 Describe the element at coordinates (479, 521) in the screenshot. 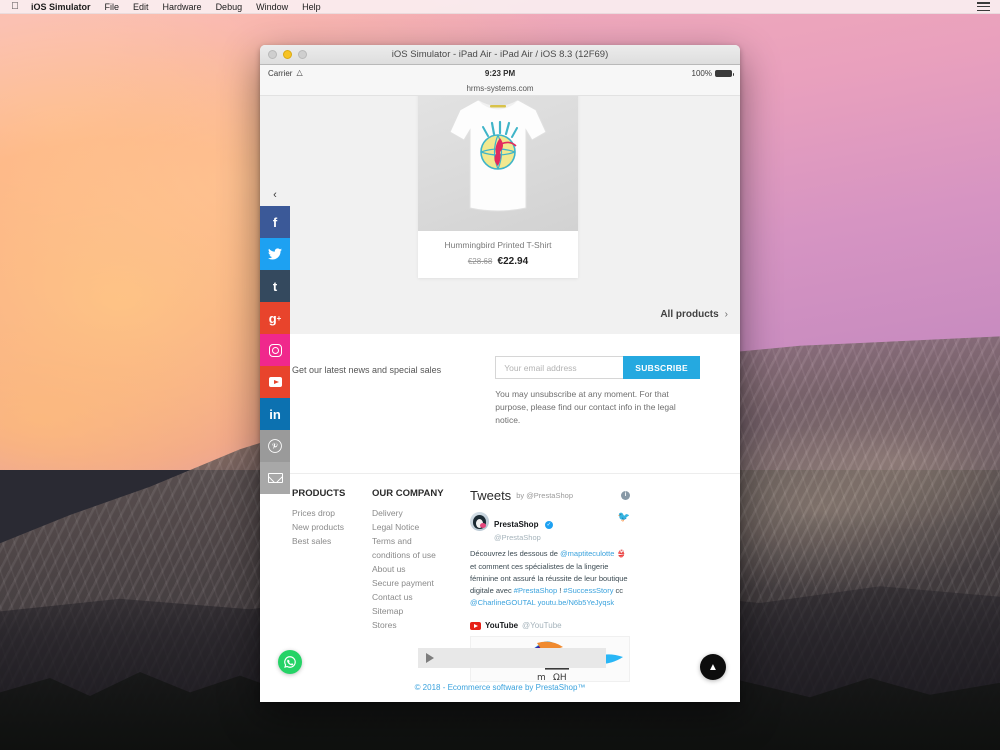

I see `avatar` at that location.